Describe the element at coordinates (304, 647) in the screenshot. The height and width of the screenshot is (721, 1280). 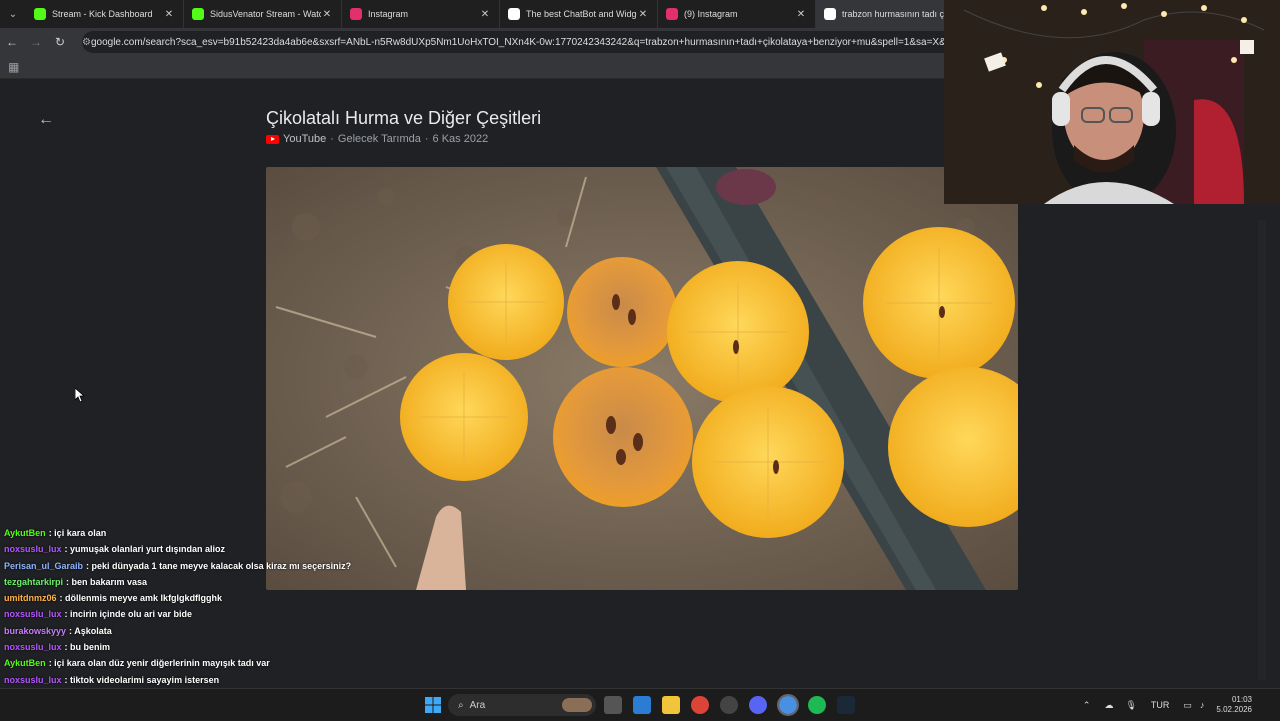
I see `chat-message: noxsuslu_lux: bu benim` at that location.